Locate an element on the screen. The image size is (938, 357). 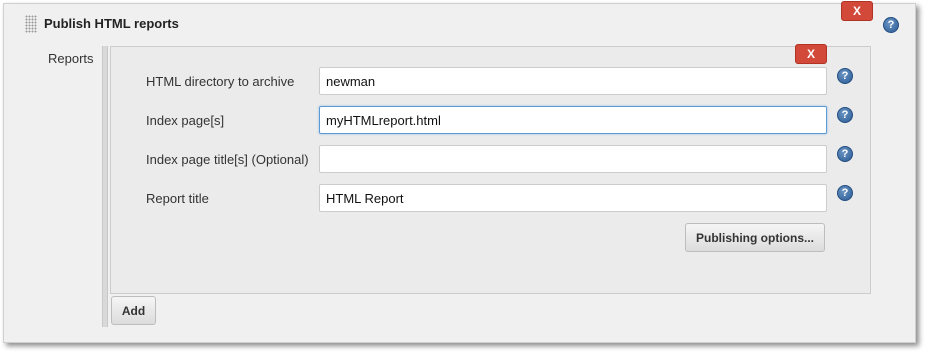
html-directory-label: HTML directory to archive is located at coordinates (220, 81).